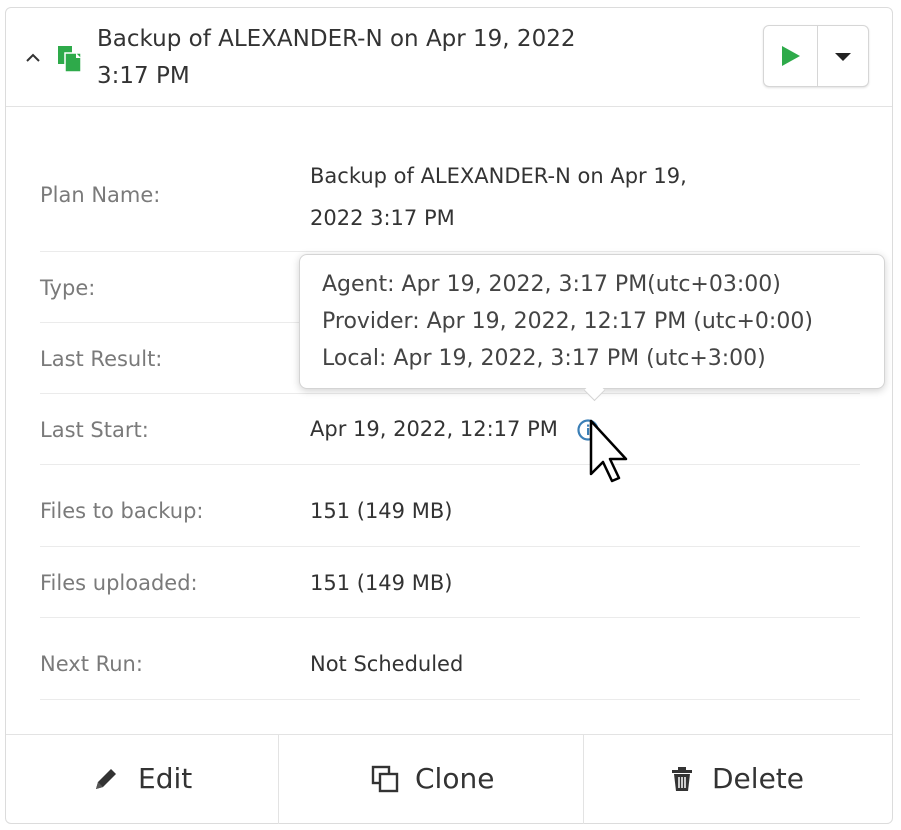  What do you see at coordinates (101, 359) in the screenshot?
I see `last-result-label: Last Result:` at bounding box center [101, 359].